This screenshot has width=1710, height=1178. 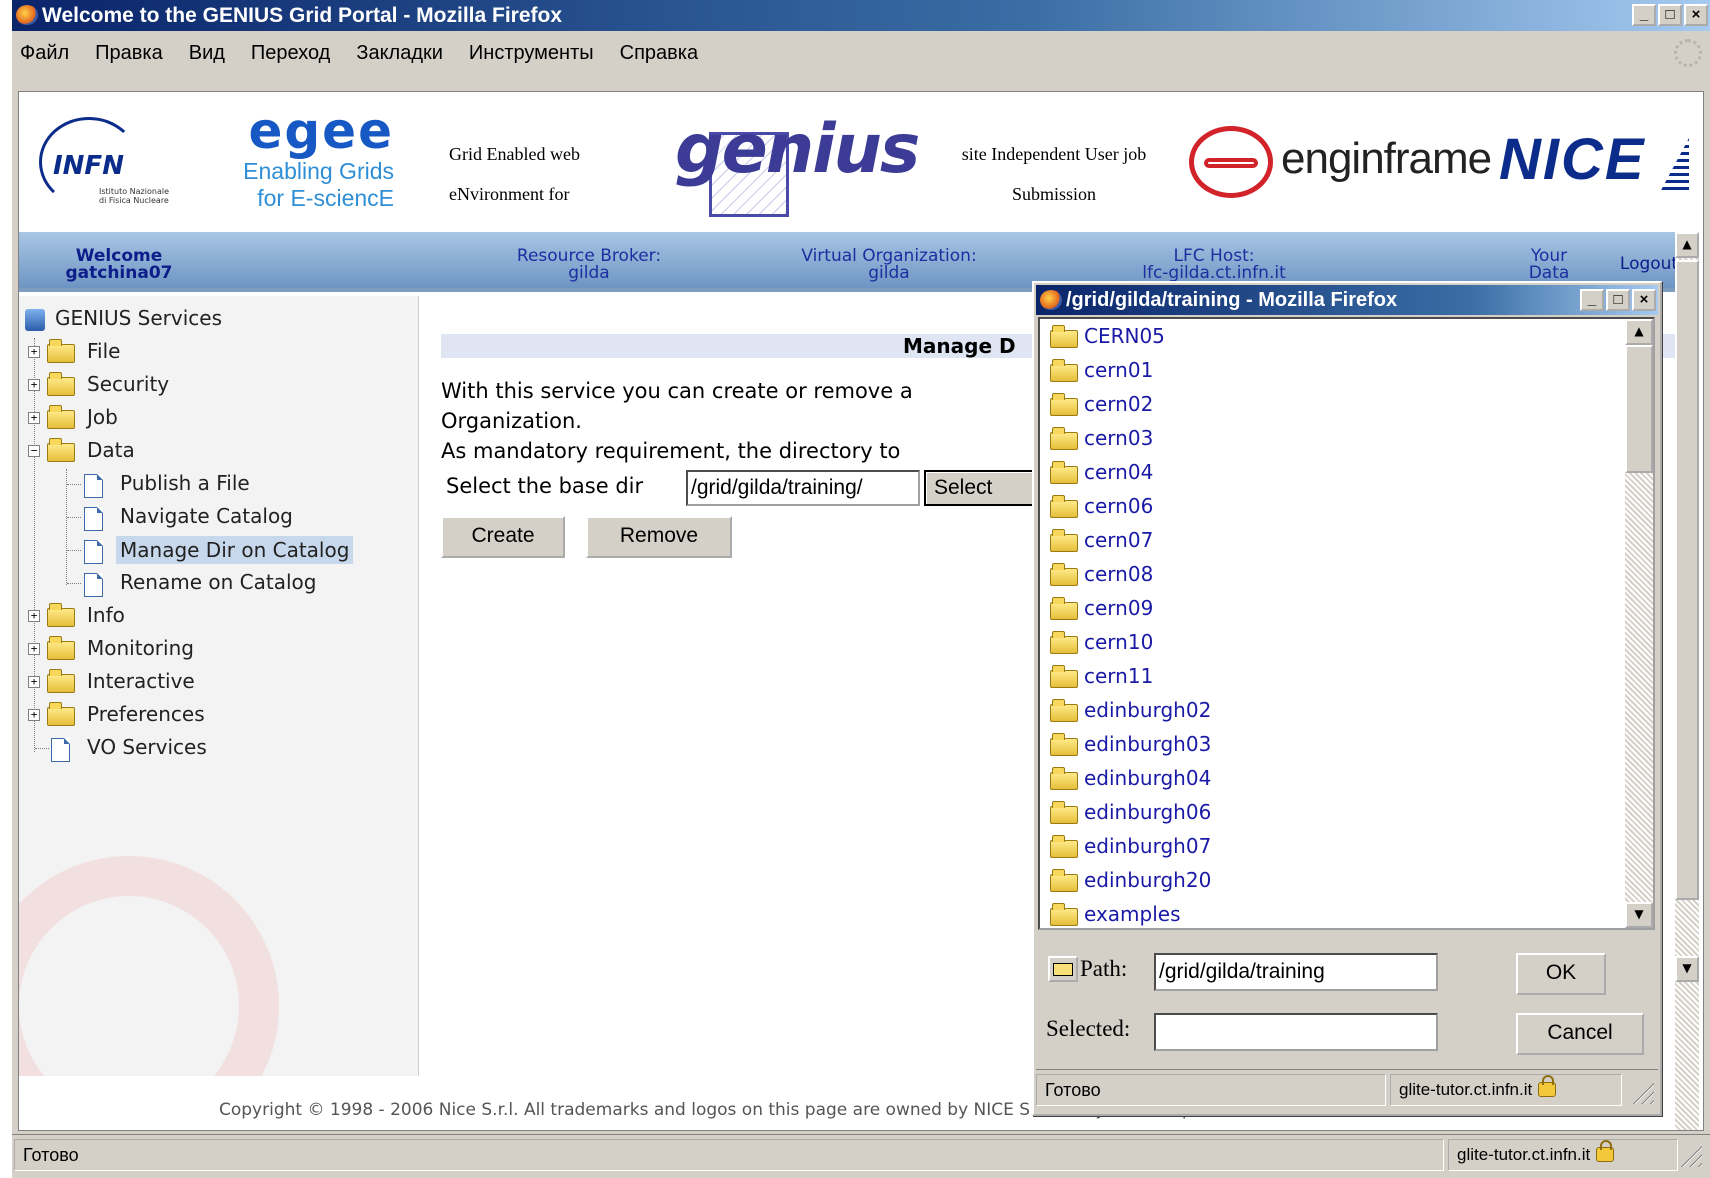 I want to click on popup-resize-grip-icon, so click(x=1643, y=1093).